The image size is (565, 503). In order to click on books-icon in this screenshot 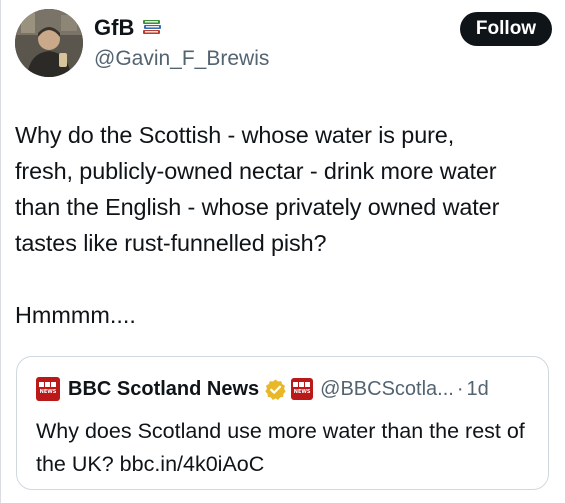, I will do `click(152, 28)`.